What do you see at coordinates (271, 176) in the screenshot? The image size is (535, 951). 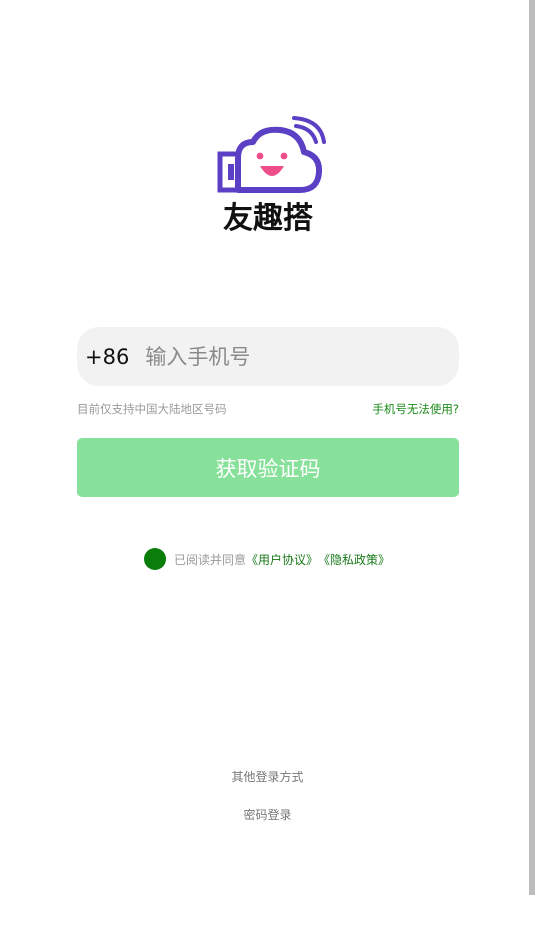 I see `cloud-mascot-icon: 友趣搭` at bounding box center [271, 176].